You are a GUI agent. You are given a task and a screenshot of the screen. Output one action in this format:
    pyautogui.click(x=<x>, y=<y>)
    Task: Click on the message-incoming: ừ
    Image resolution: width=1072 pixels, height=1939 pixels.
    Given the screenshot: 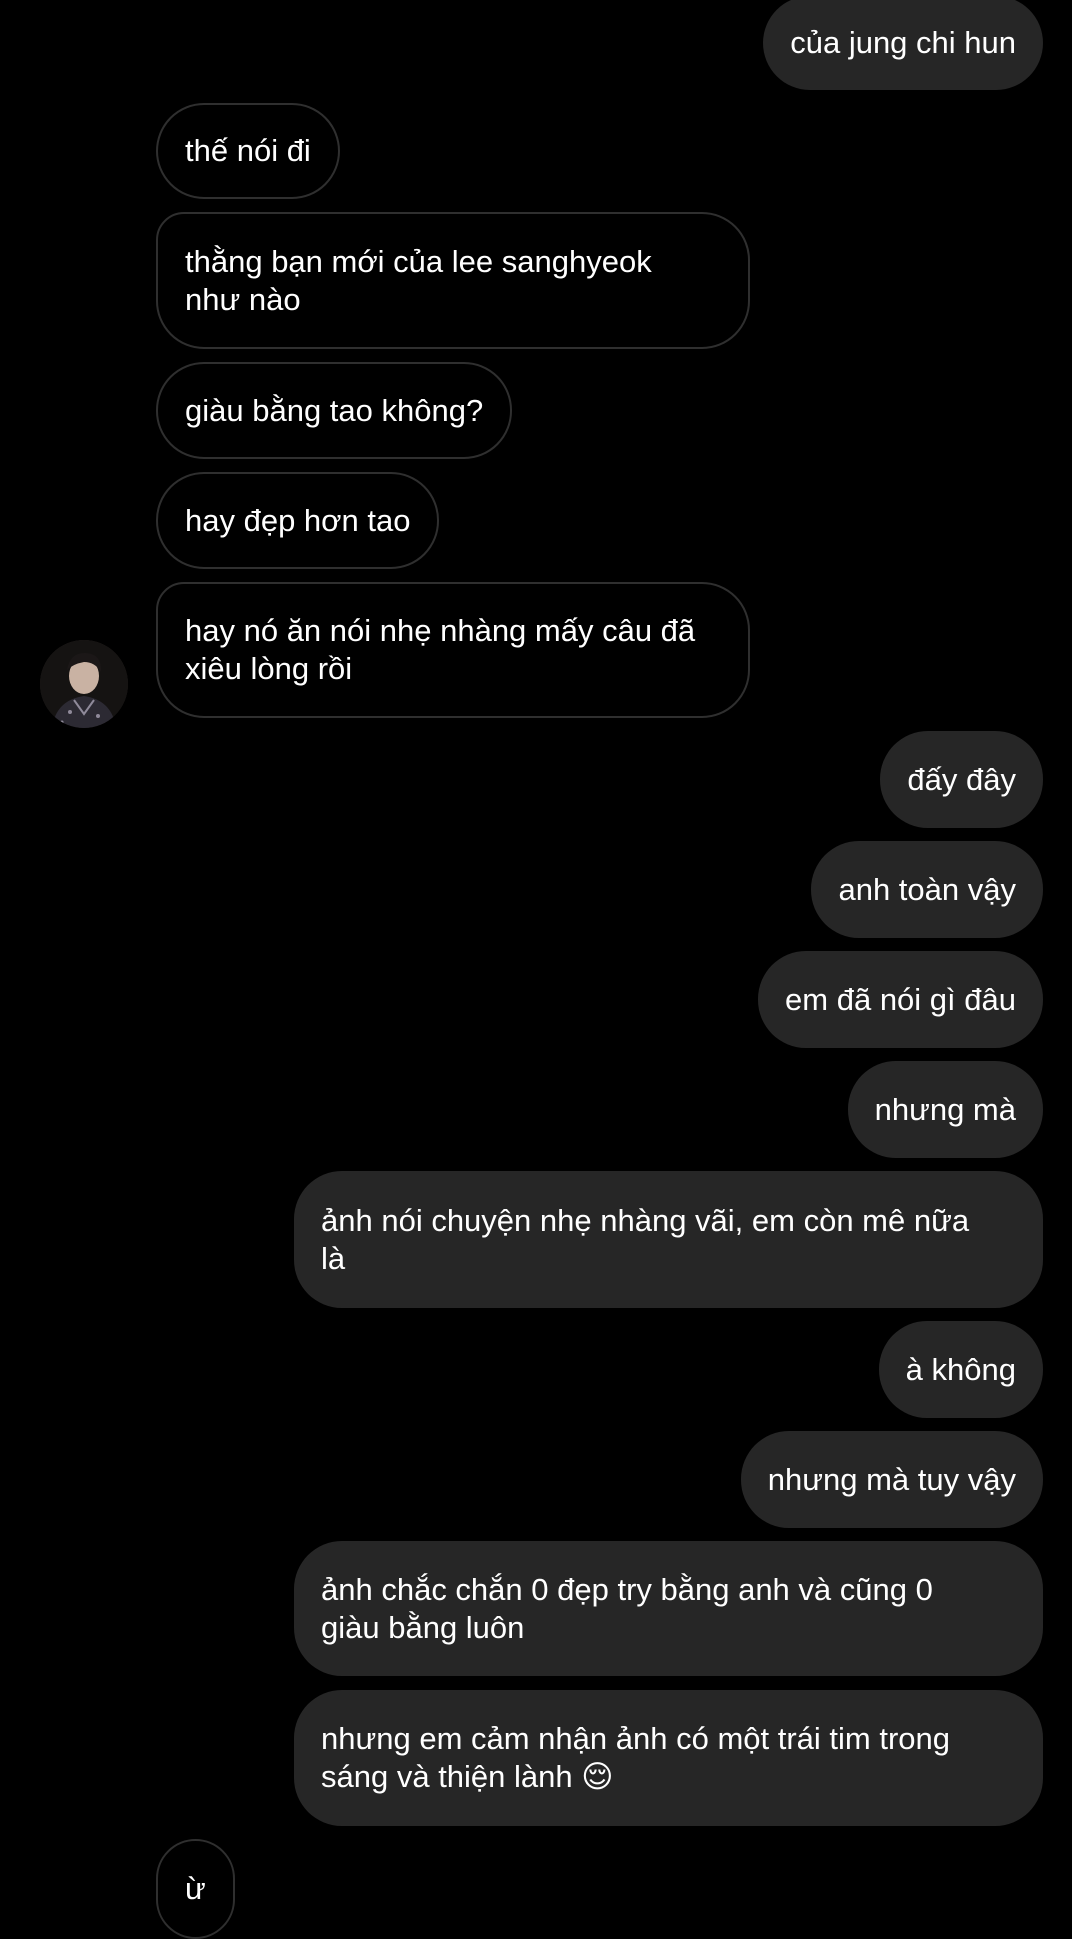 What is the action you would take?
    pyautogui.click(x=195, y=1889)
    